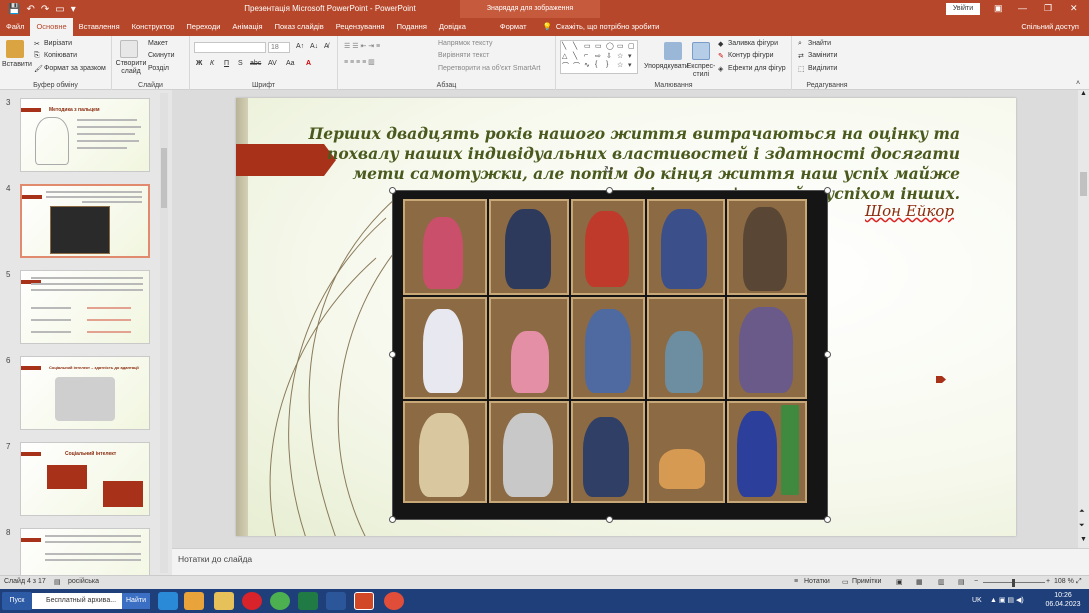  I want to click on arrow-shape-icon: ⇩, so click(611, 56).